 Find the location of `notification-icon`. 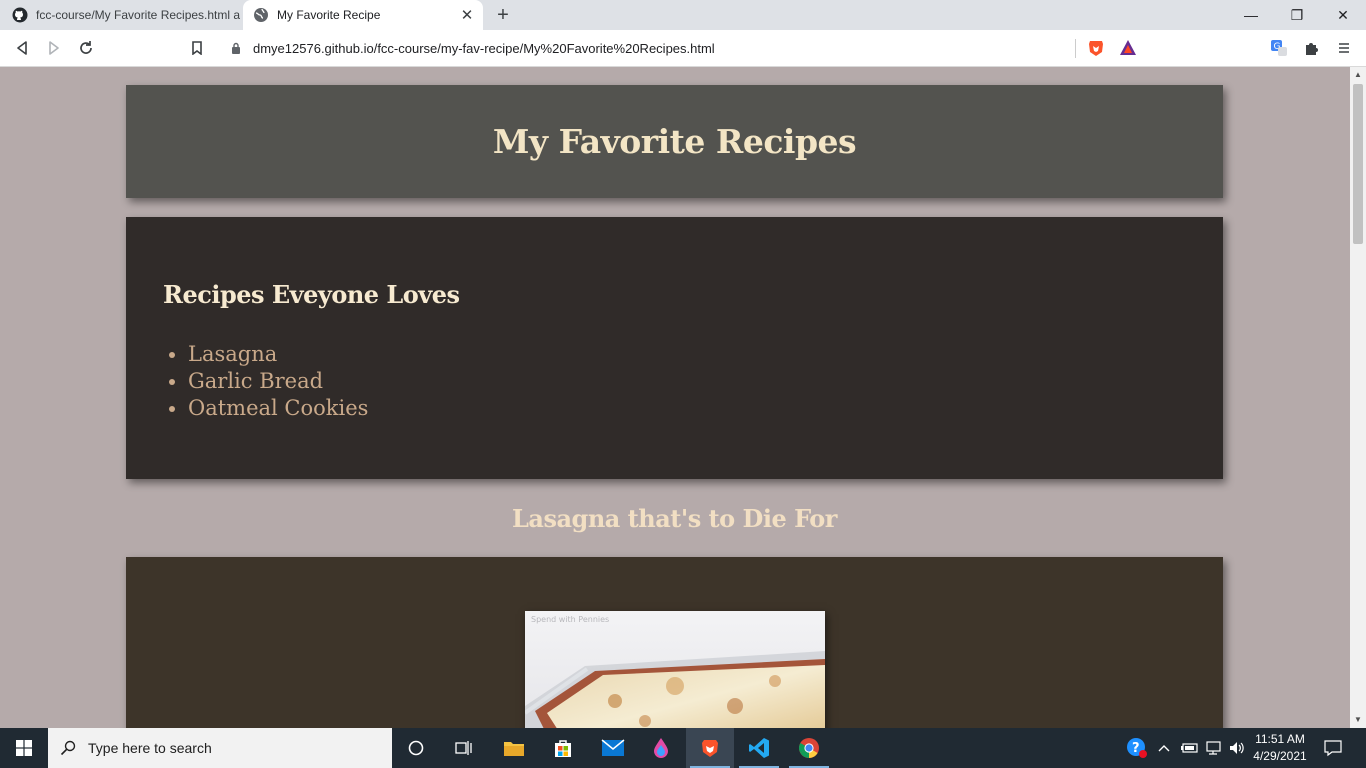

notification-icon is located at coordinates (1333, 748).